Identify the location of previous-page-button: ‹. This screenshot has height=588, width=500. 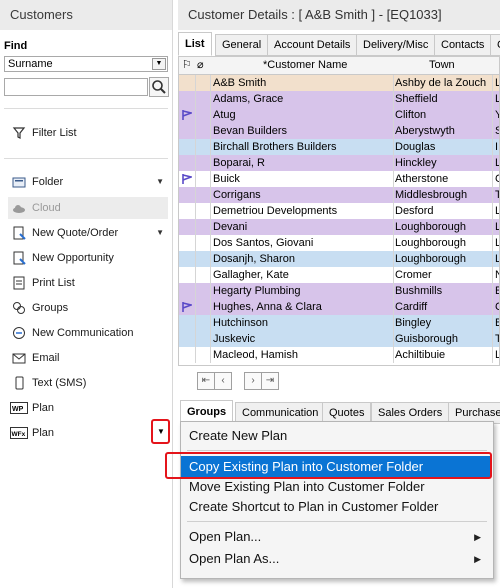
(223, 381).